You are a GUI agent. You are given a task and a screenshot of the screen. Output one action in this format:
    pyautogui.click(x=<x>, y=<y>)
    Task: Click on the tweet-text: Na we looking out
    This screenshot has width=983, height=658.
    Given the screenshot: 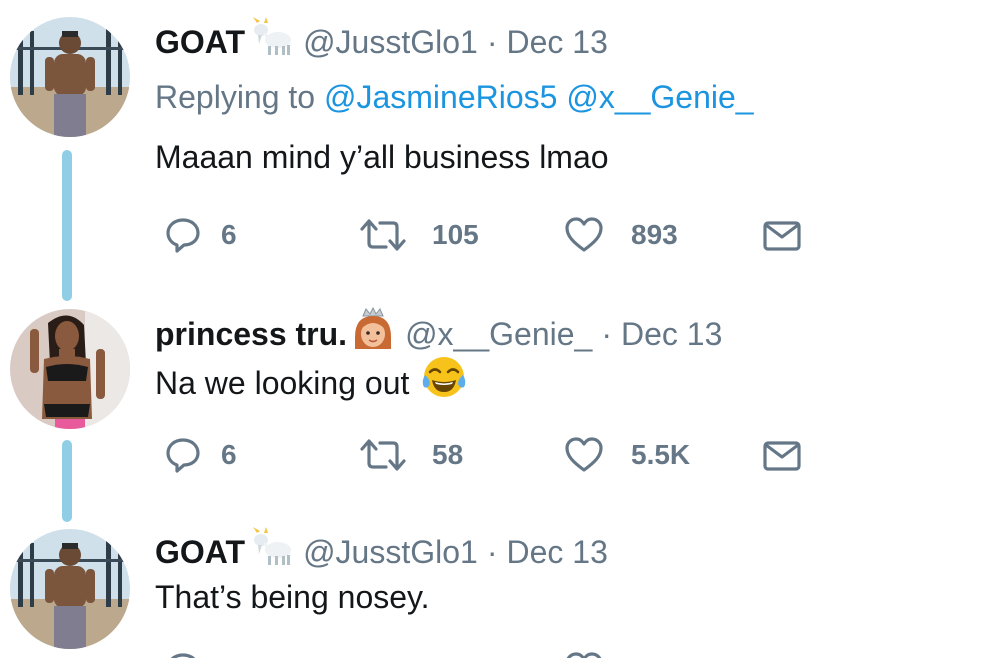 What is the action you would take?
    pyautogui.click(x=282, y=382)
    